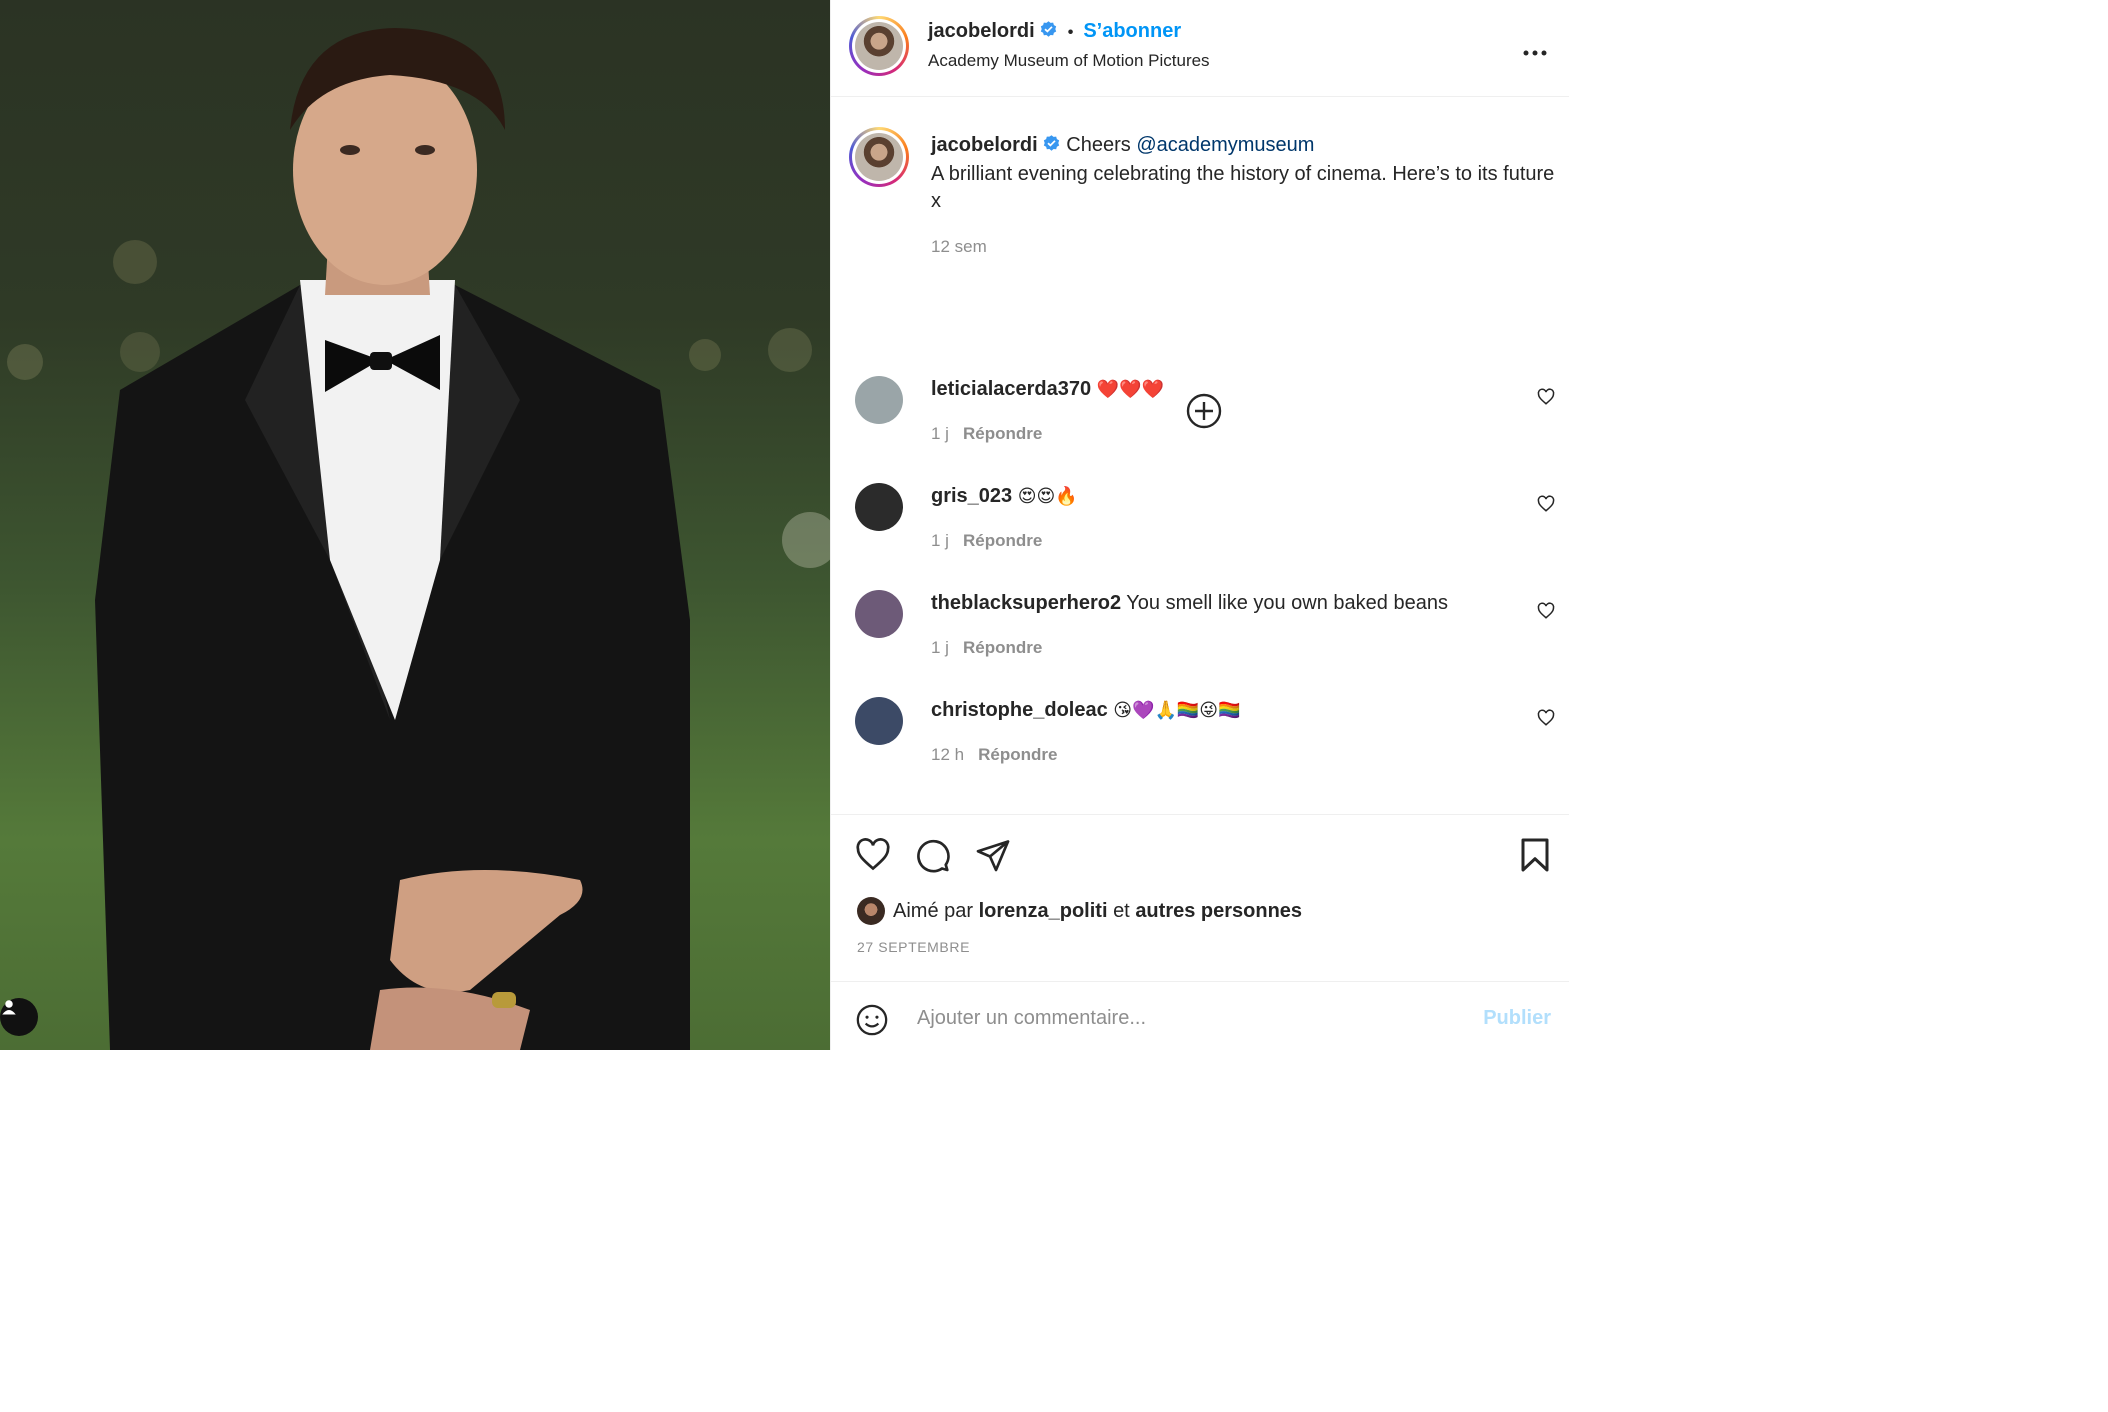 The width and height of the screenshot is (2108, 1412). I want to click on liker-username: lorenza_politi, so click(1043, 911).